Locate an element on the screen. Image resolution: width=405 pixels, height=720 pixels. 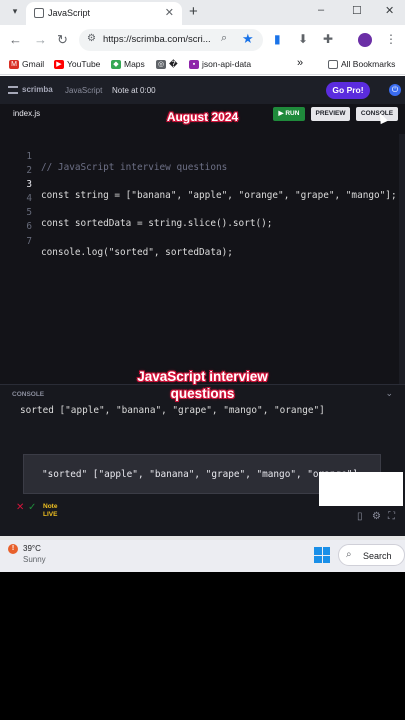
site-info-icon: ⚙ is located at coordinates (91, 38).